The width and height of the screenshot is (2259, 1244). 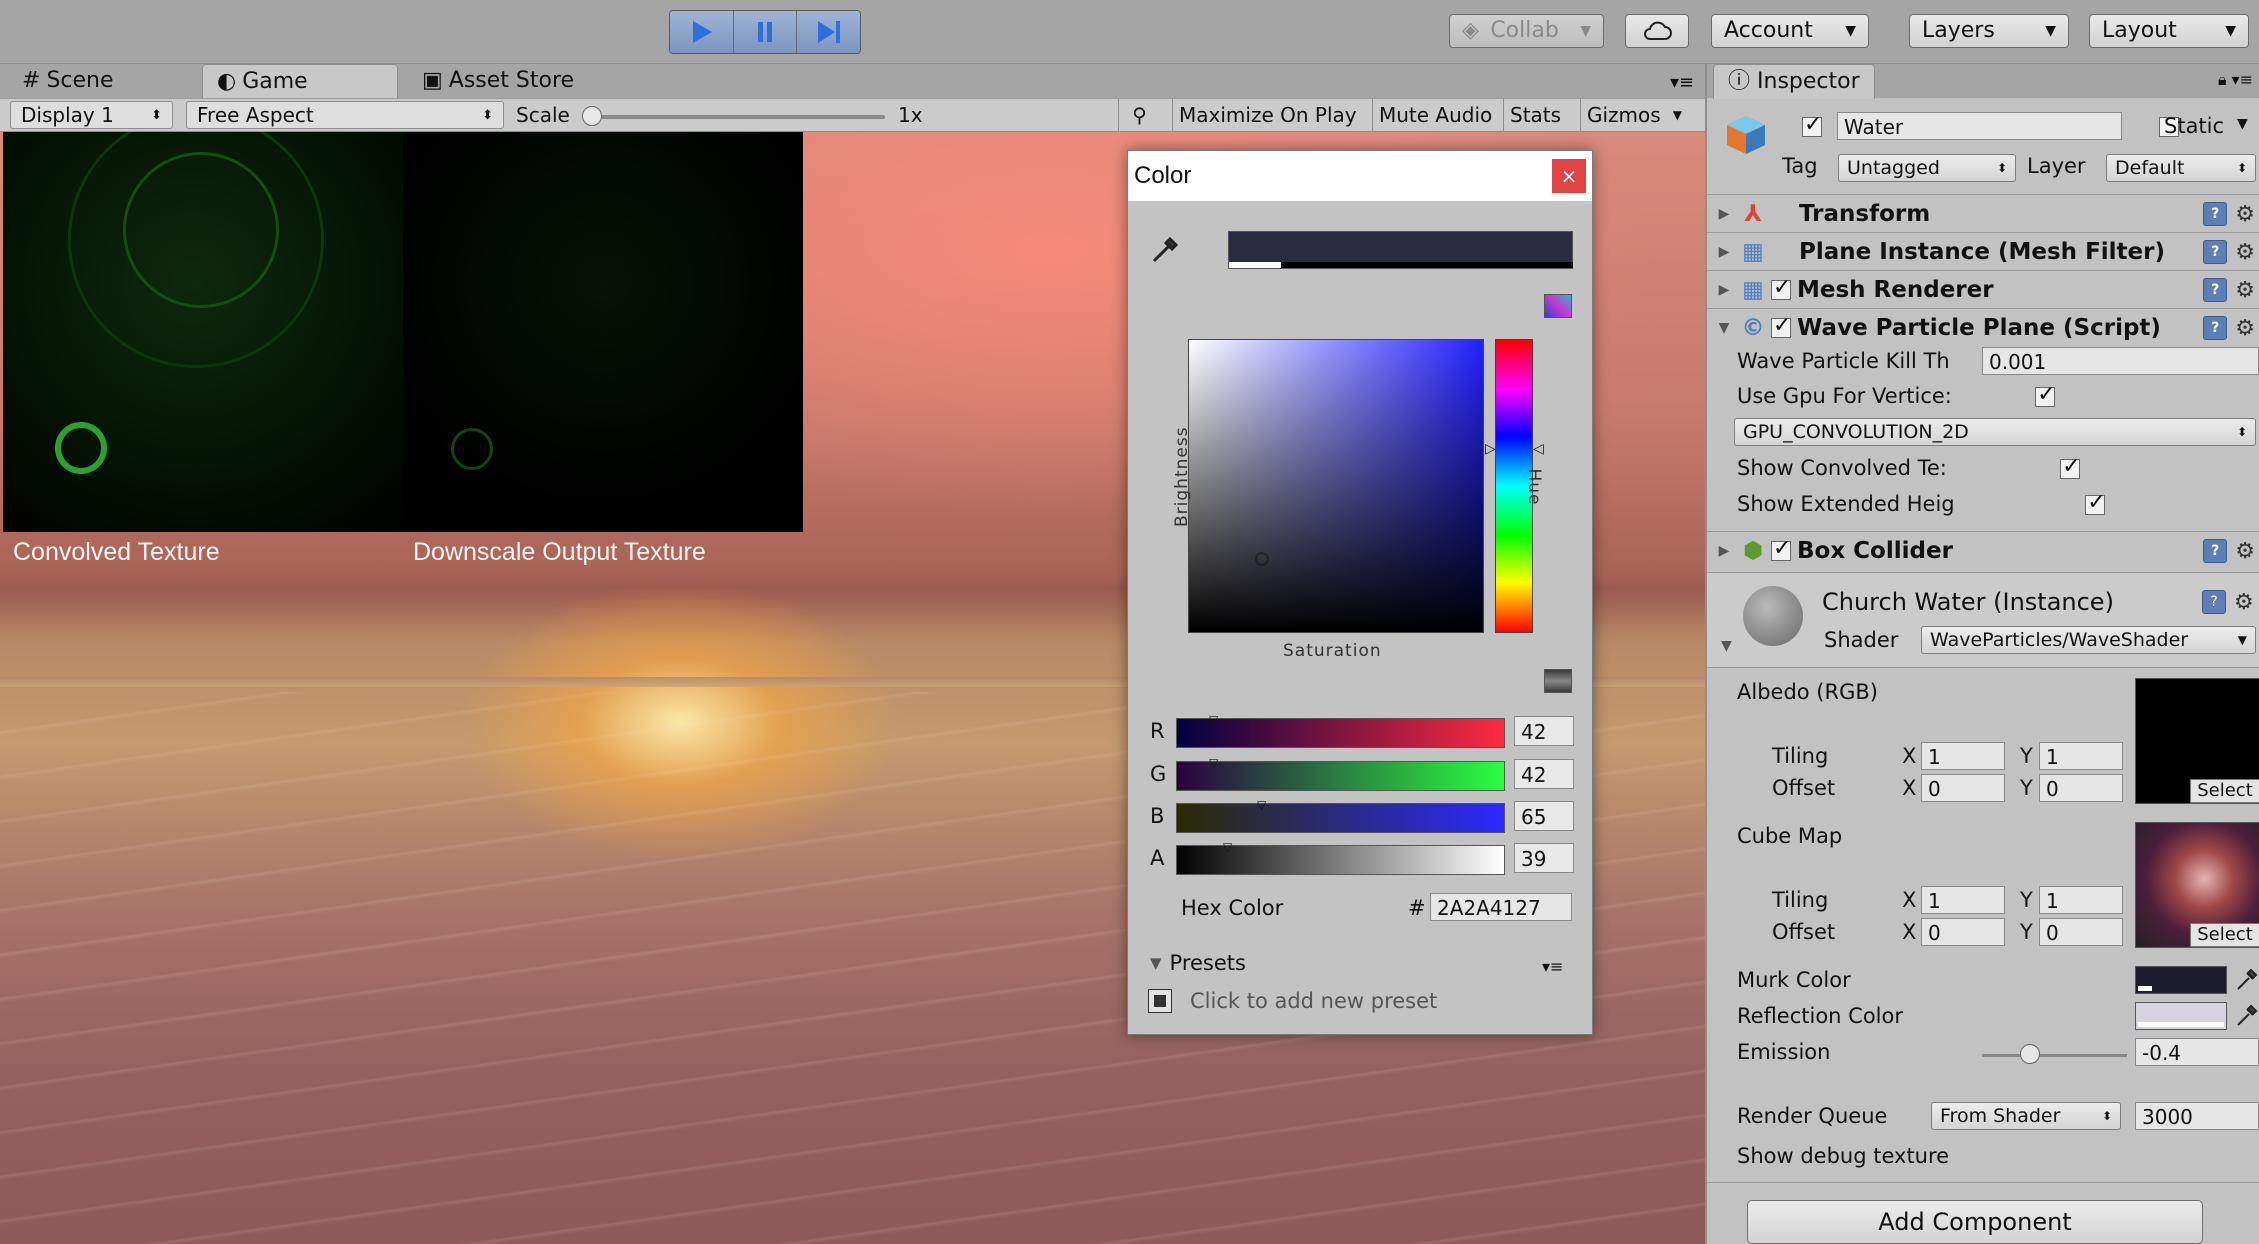 I want to click on cube-tiling-y: 1, so click(x=2081, y=900).